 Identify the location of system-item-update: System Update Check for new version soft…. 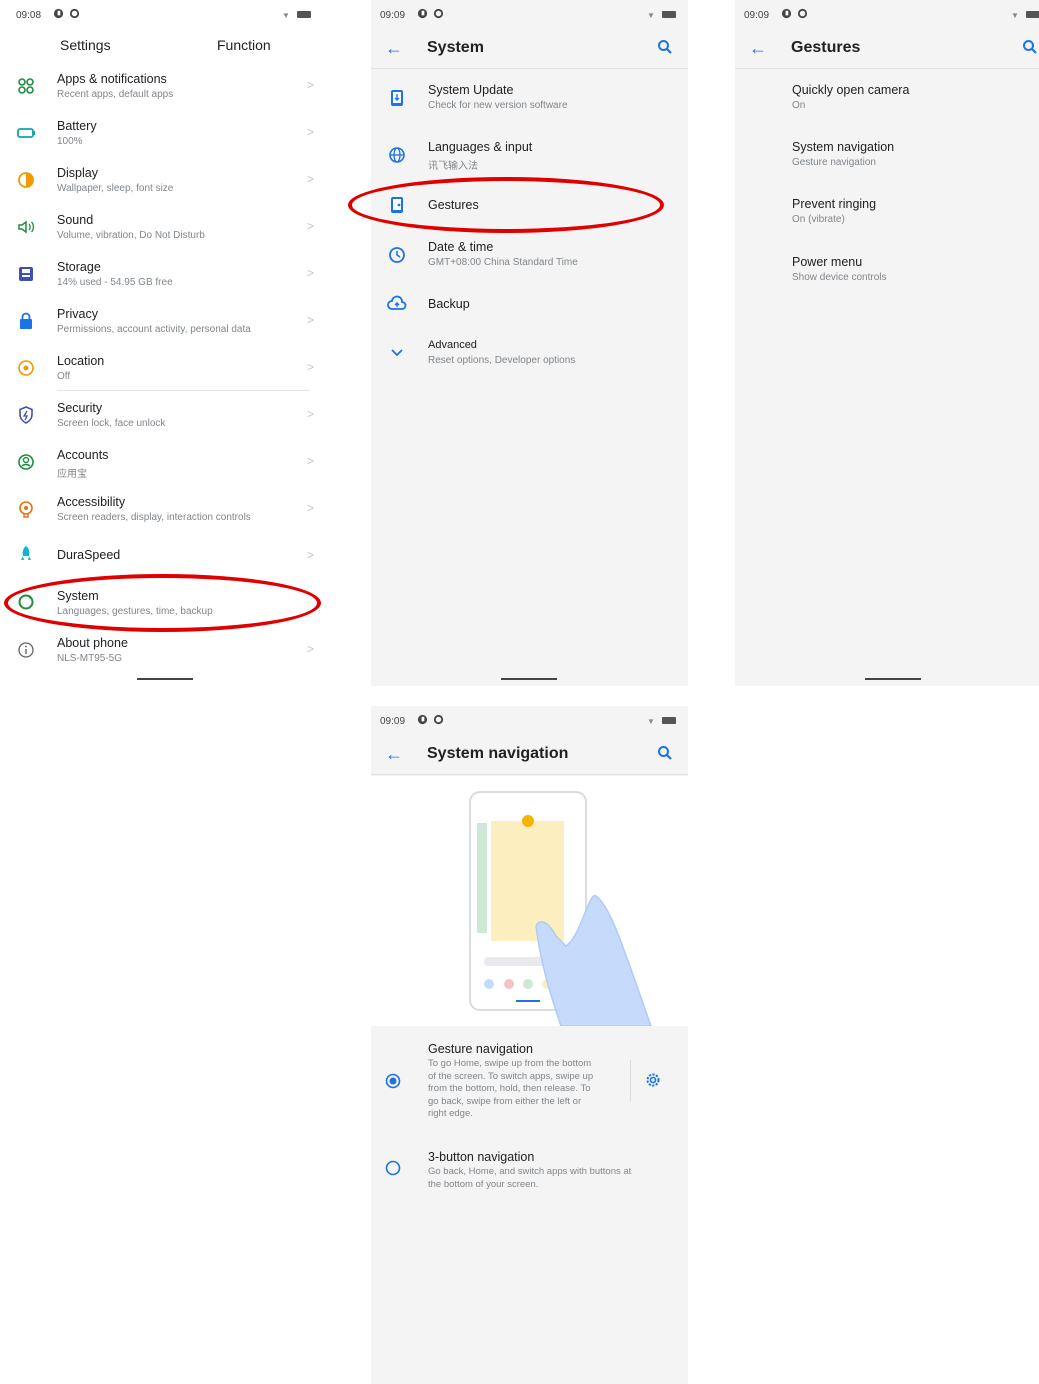
(529, 101).